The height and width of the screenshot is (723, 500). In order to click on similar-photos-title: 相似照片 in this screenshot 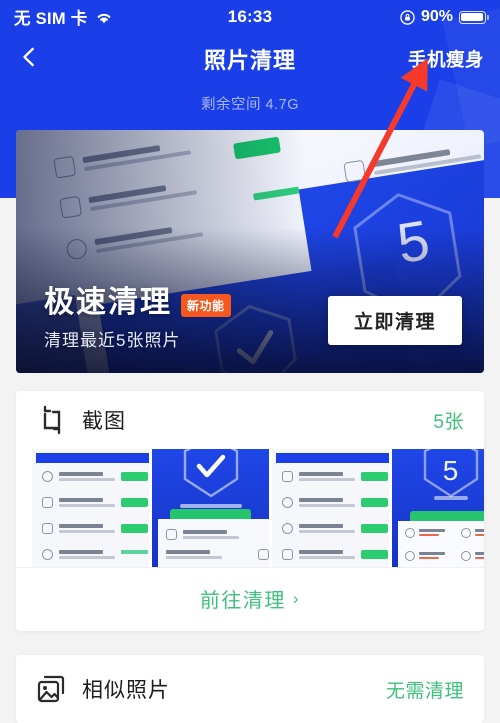, I will do `click(126, 690)`.